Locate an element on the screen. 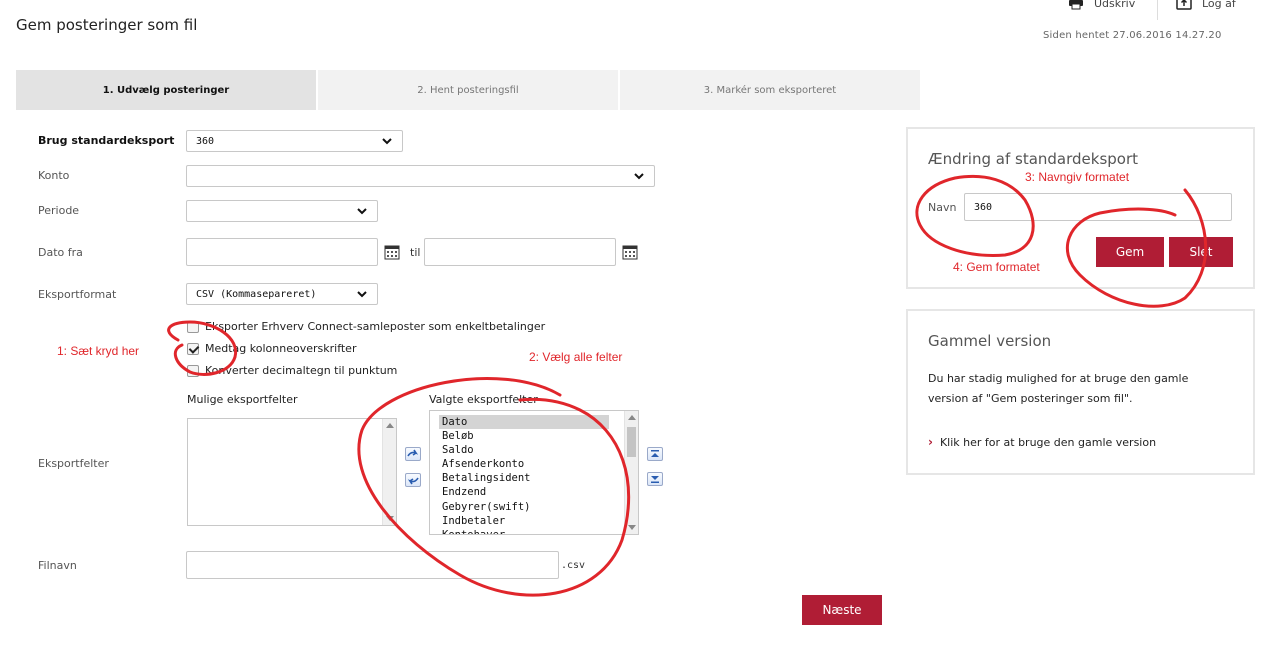 Image resolution: width=1282 pixels, height=657 pixels. date-to-label: til is located at coordinates (415, 252).